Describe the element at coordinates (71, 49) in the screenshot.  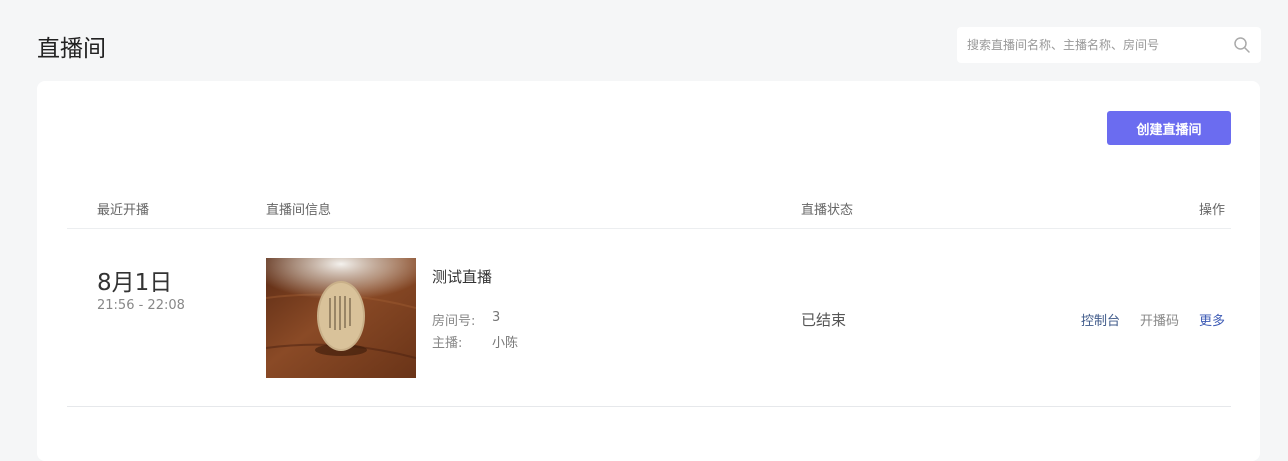
I see `page-title: 直播间` at that location.